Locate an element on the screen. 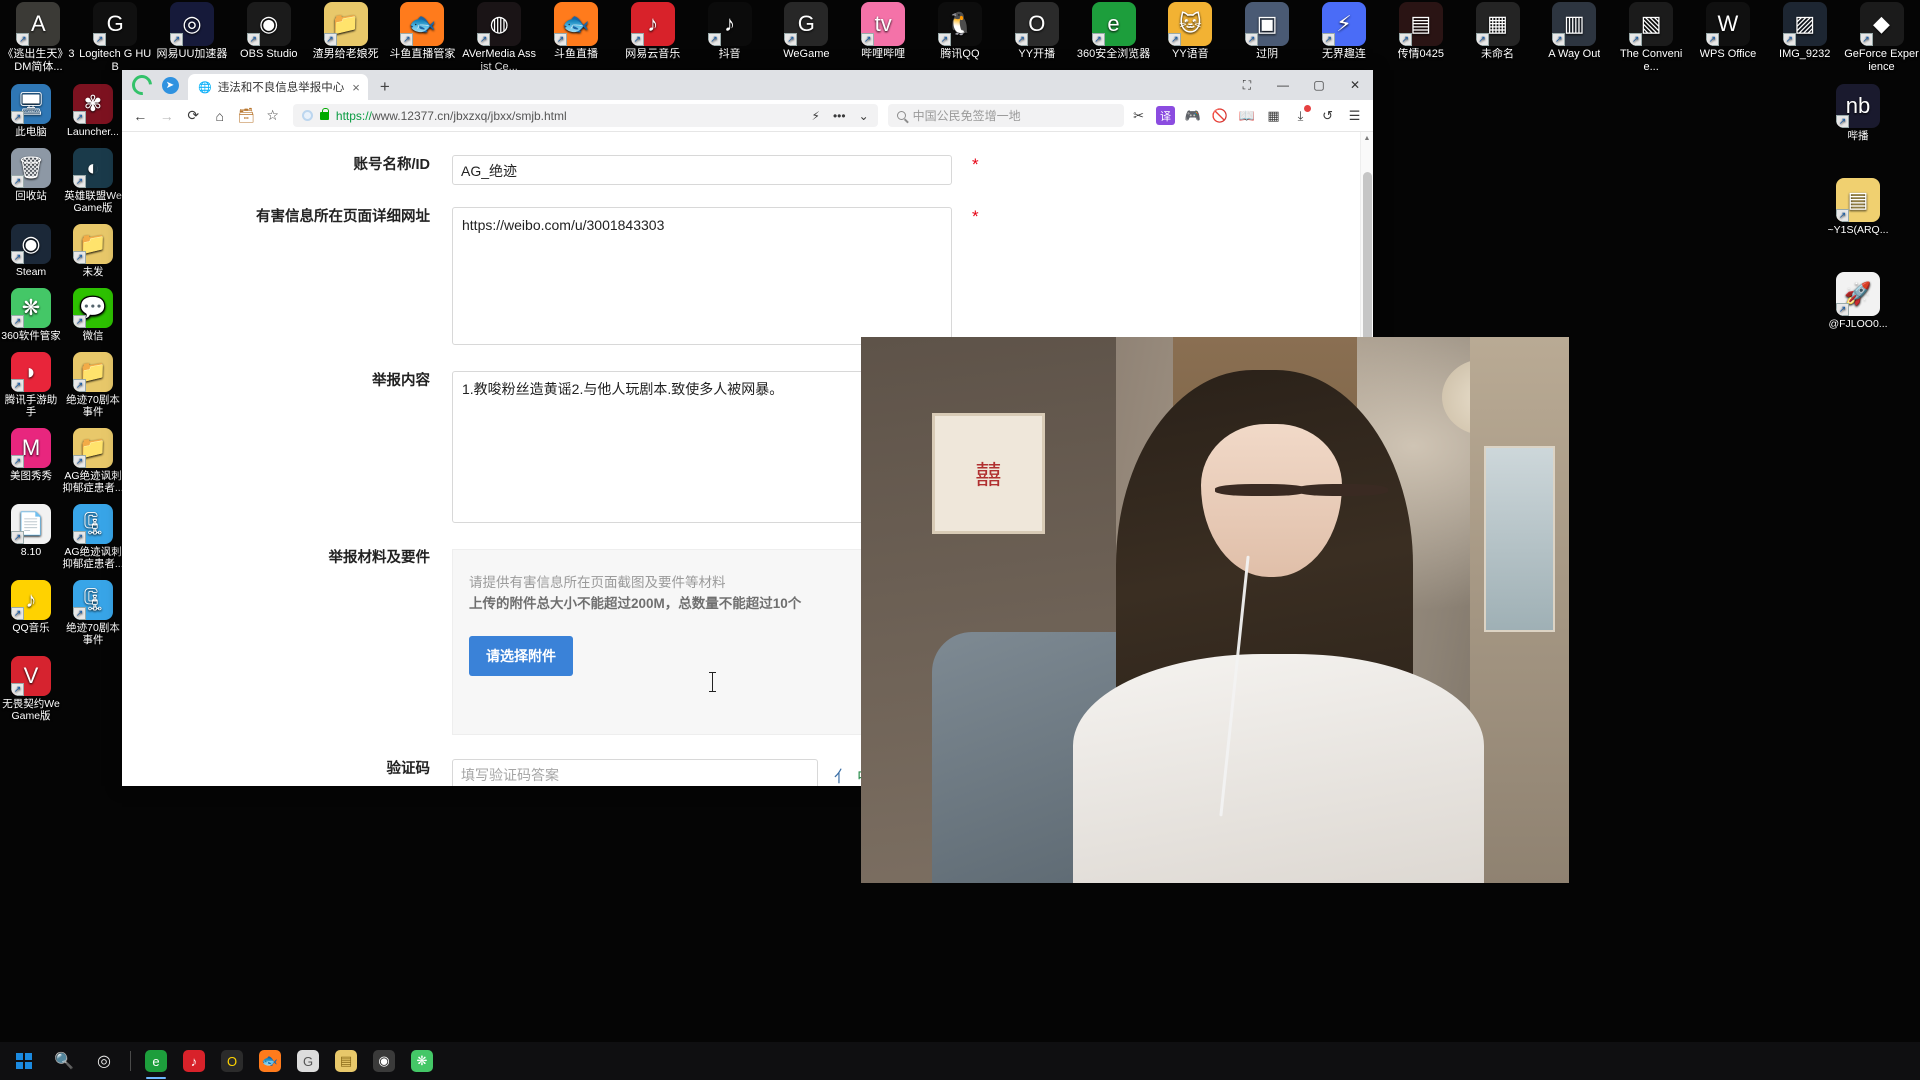 Image resolution: width=1920 pixels, height=1080 pixels. screenshot-scissors-icon: ✂ is located at coordinates (1138, 115).